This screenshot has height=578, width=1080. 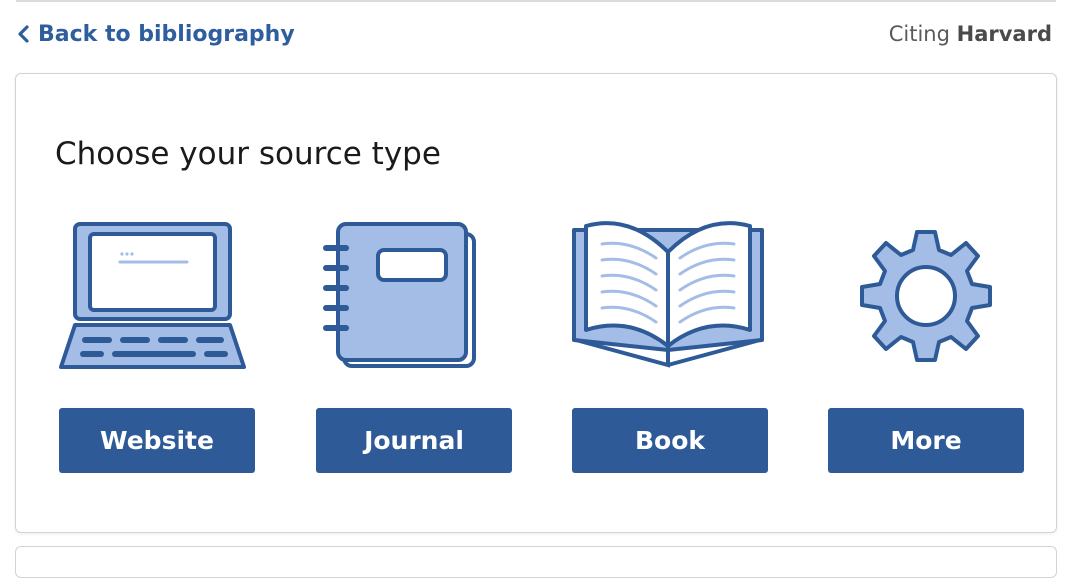 What do you see at coordinates (926, 295) in the screenshot?
I see `gear-icon` at bounding box center [926, 295].